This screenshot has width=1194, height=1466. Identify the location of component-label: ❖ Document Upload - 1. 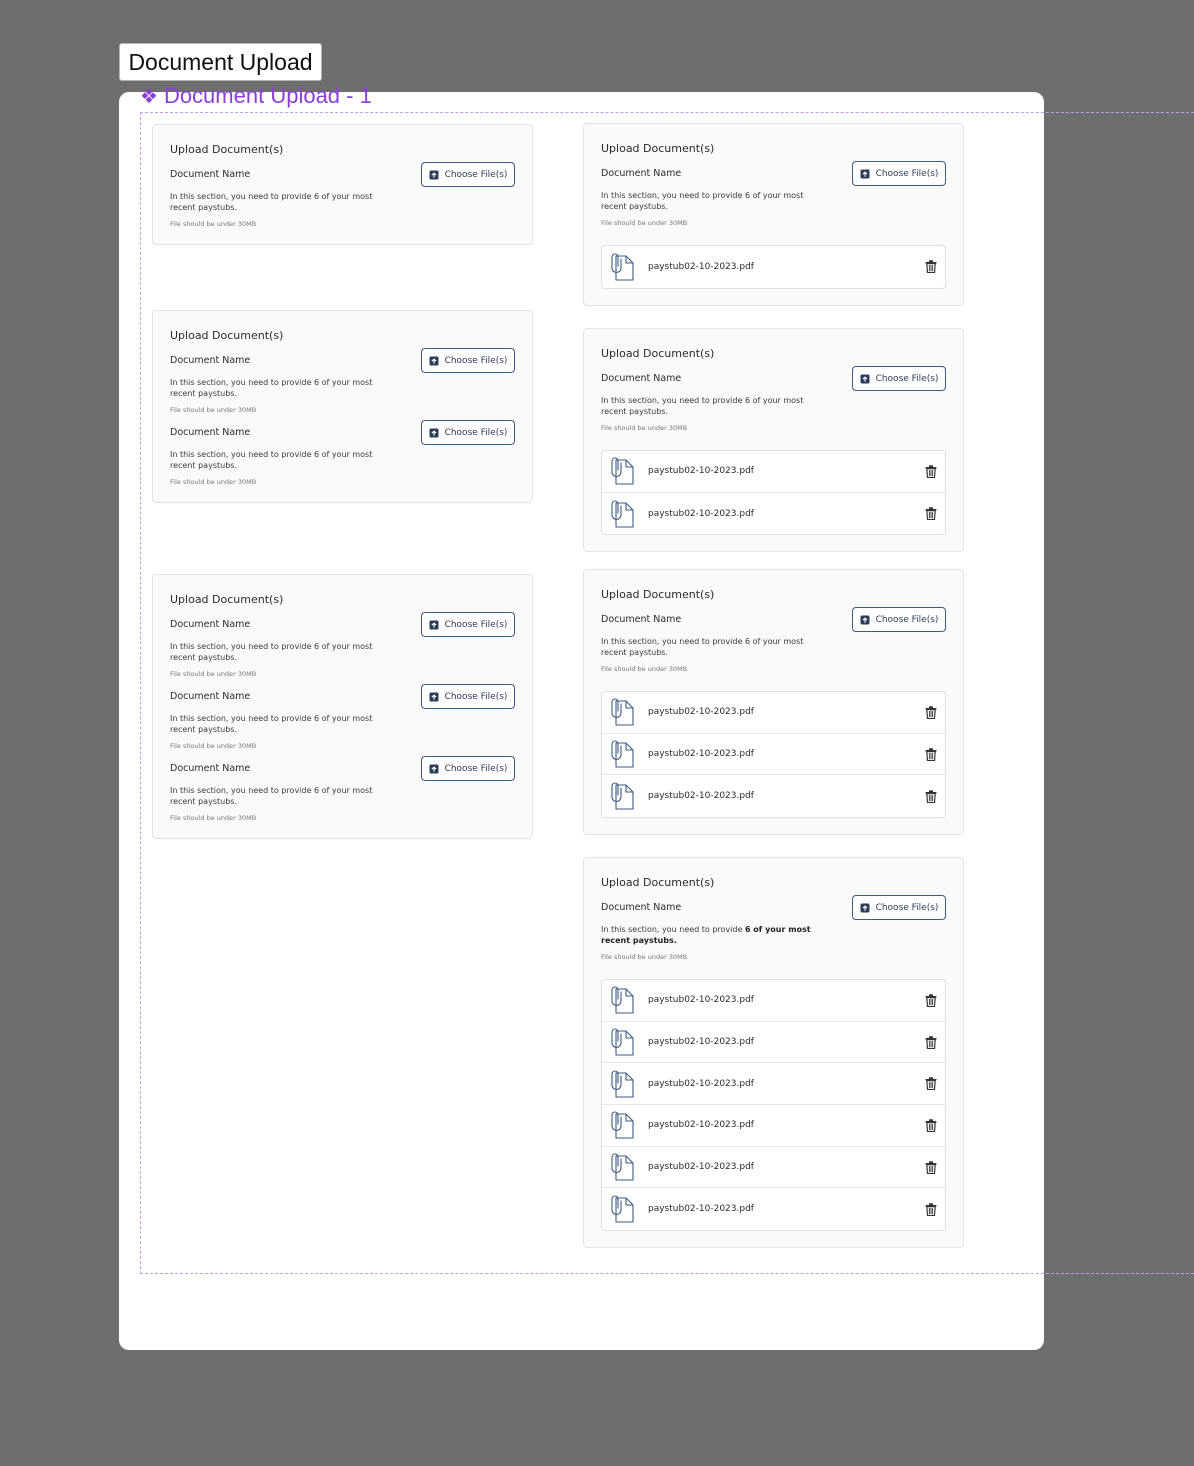
(256, 96).